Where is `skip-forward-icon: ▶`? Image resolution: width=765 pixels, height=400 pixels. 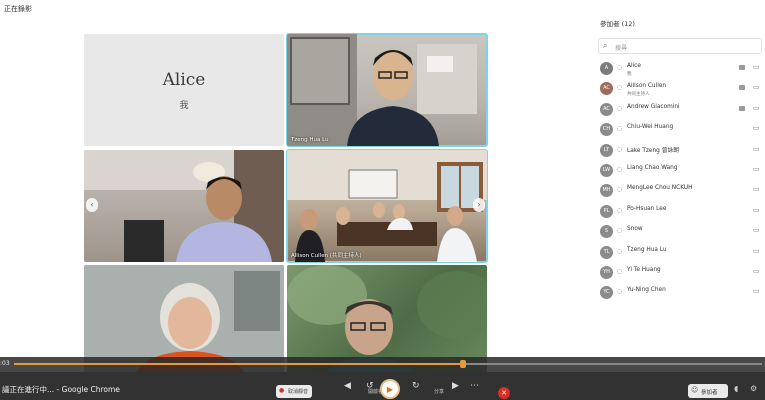
skip-forward-icon: ▶ is located at coordinates (455, 386).